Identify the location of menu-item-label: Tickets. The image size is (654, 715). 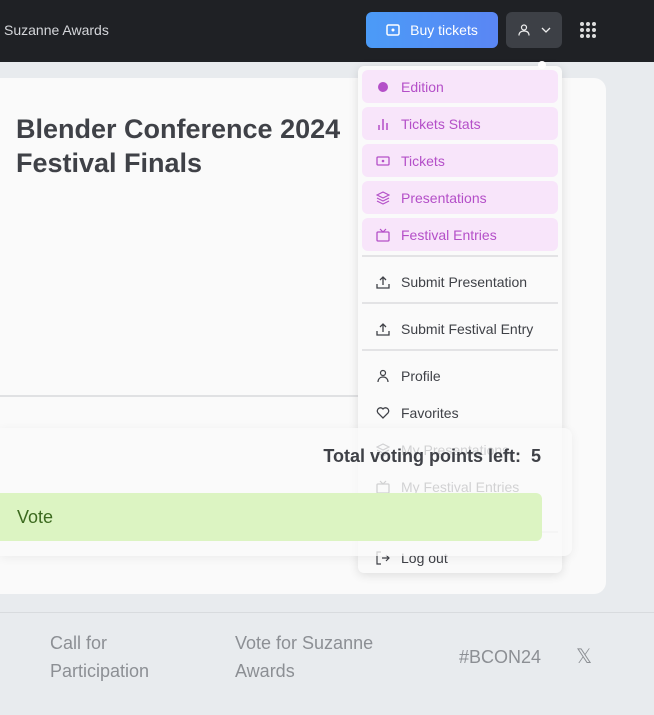
(423, 160).